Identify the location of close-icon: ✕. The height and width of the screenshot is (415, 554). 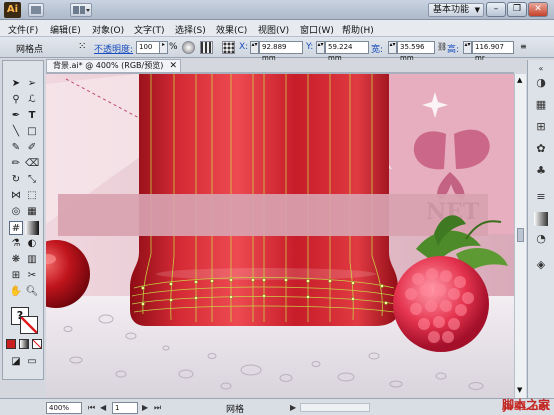
(173, 66).